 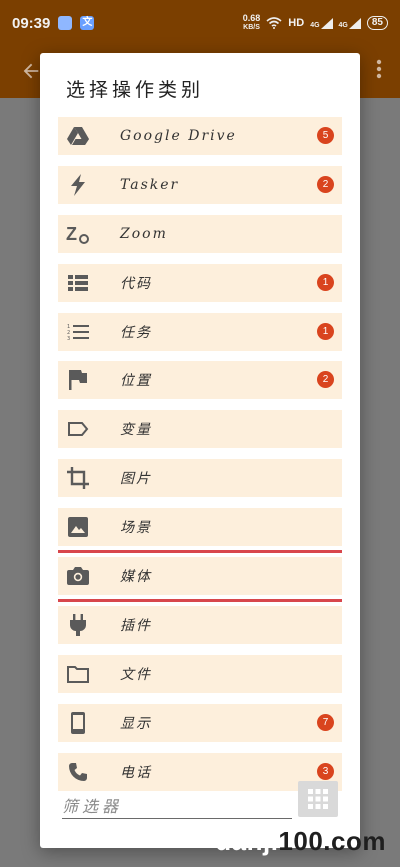 I want to click on filter-field, so click(x=177, y=803).